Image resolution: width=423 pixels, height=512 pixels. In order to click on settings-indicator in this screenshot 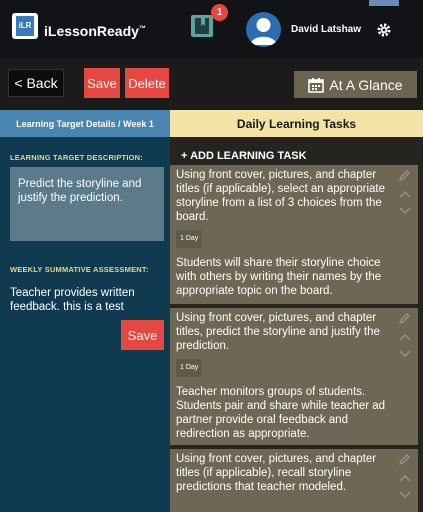, I will do `click(384, 3)`.